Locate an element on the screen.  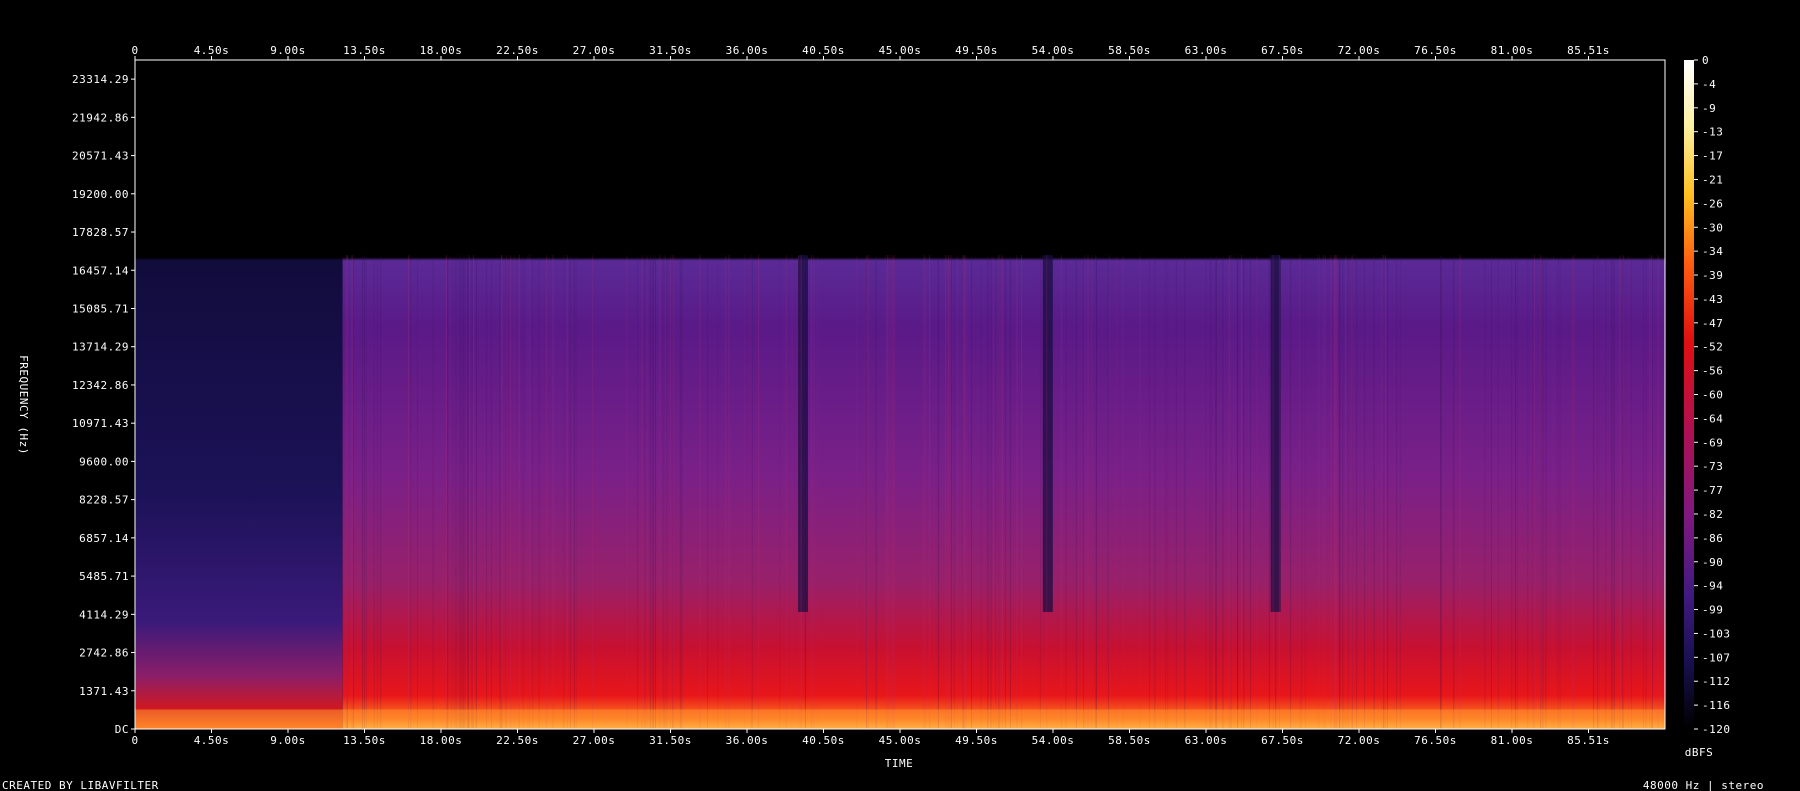
colorbar-tick-label: -69 is located at coordinates (1712, 442).